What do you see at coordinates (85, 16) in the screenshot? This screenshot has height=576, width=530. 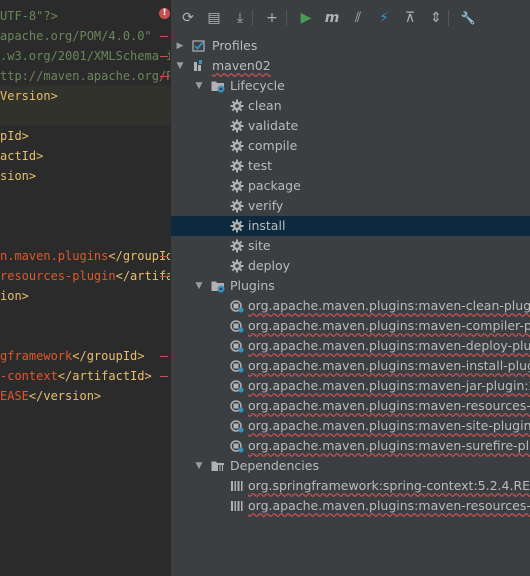 I see `code-line: UTF-8"?>` at bounding box center [85, 16].